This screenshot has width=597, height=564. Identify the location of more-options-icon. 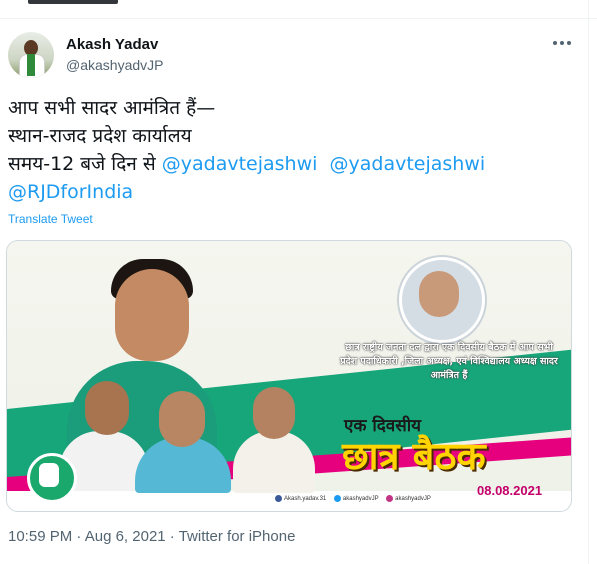
(563, 43).